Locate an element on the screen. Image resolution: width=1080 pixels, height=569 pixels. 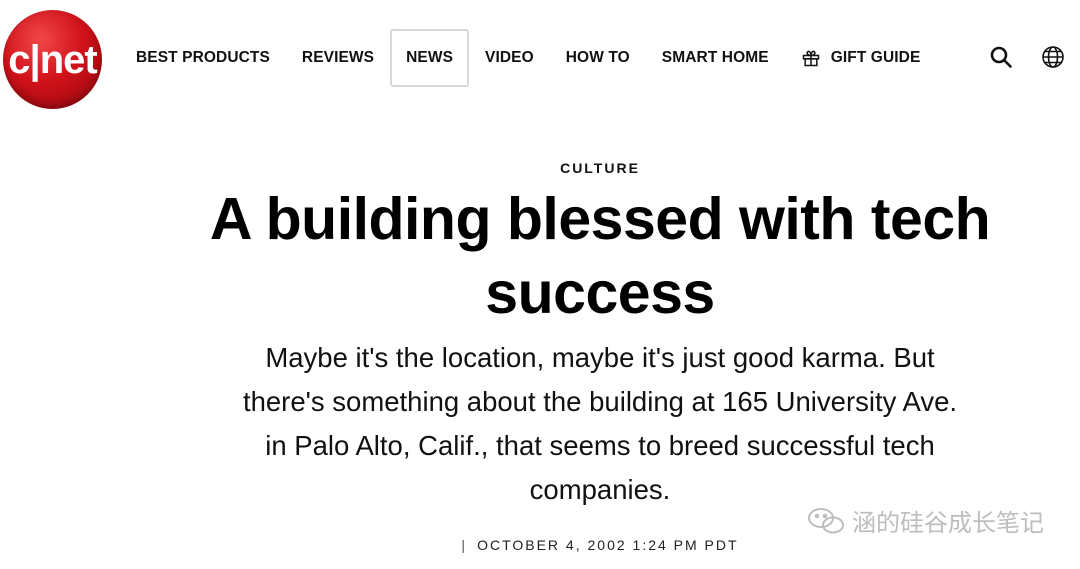
headline-line-2: success is located at coordinates (600, 293).